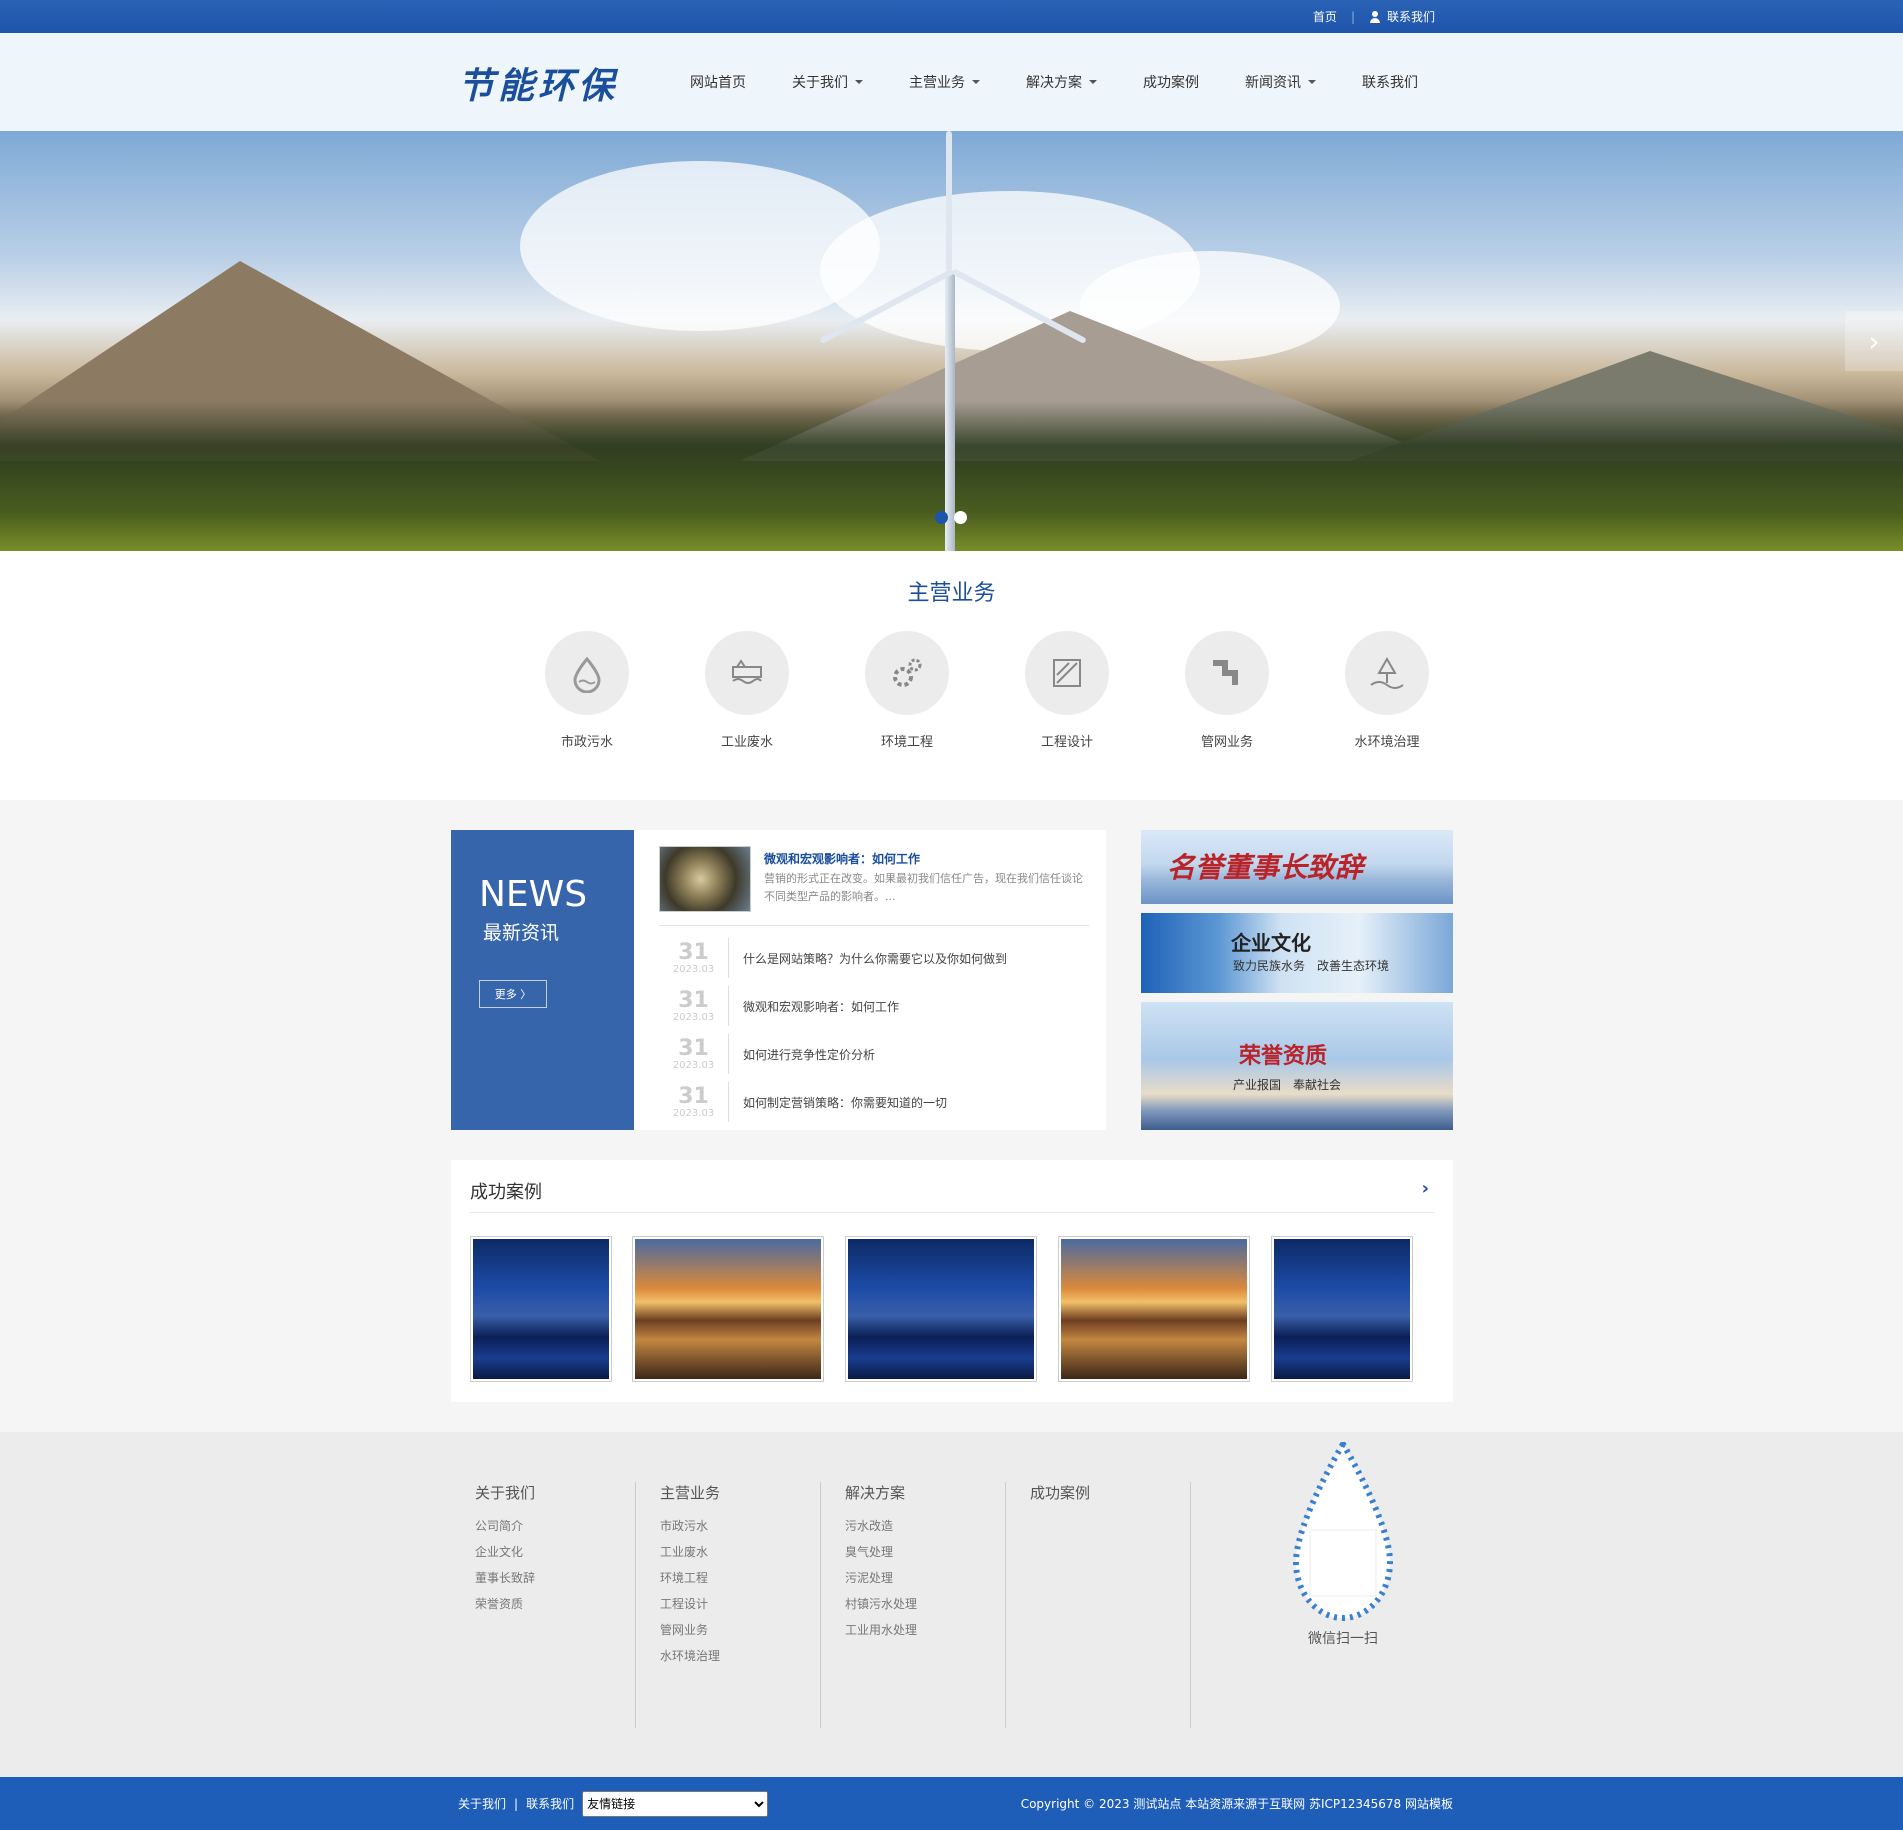  Describe the element at coordinates (555, 1492) in the screenshot. I see `footer-column-title: 关于我们` at that location.